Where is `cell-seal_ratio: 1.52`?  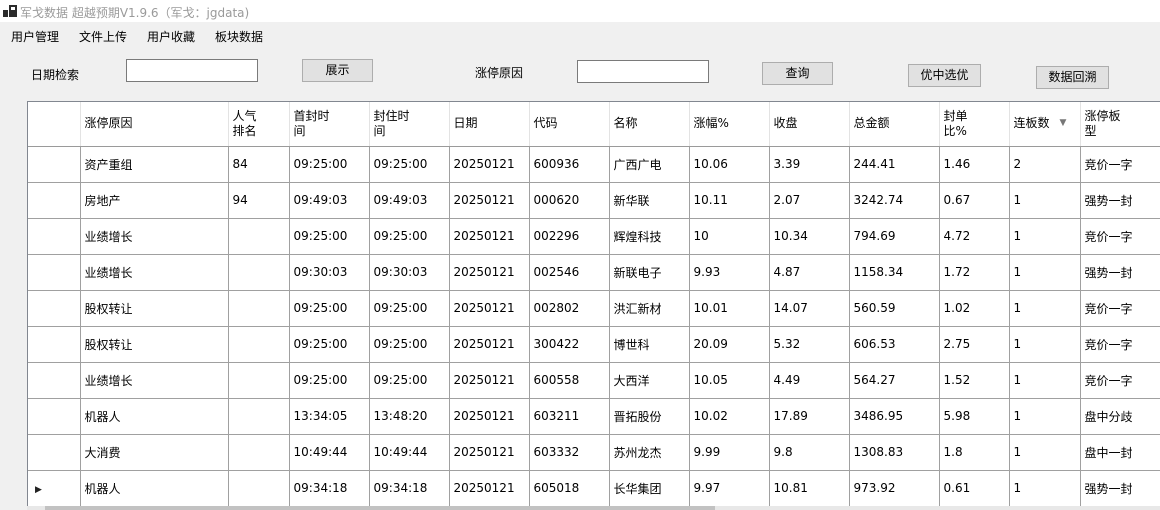
cell-seal_ratio: 1.52 is located at coordinates (974, 380).